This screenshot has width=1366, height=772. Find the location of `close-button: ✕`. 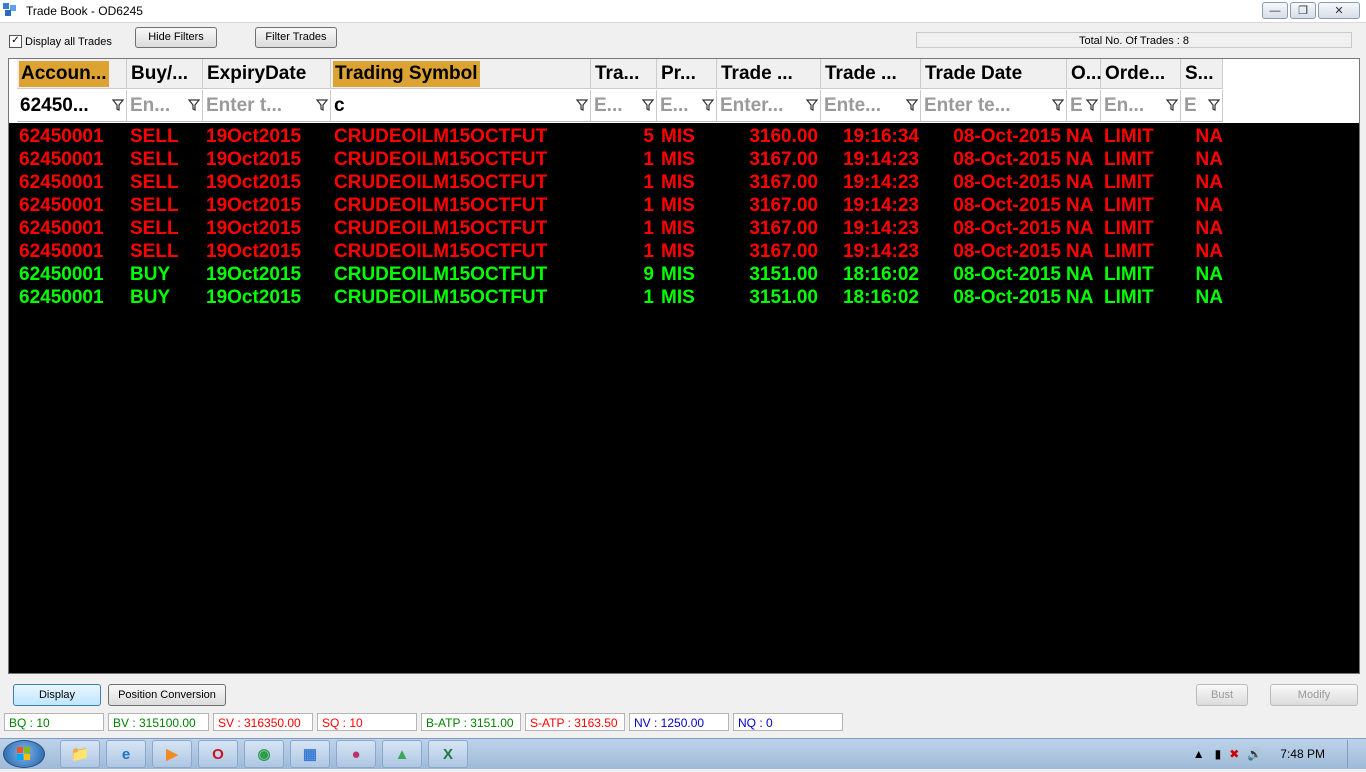

close-button: ✕ is located at coordinates (1339, 10).